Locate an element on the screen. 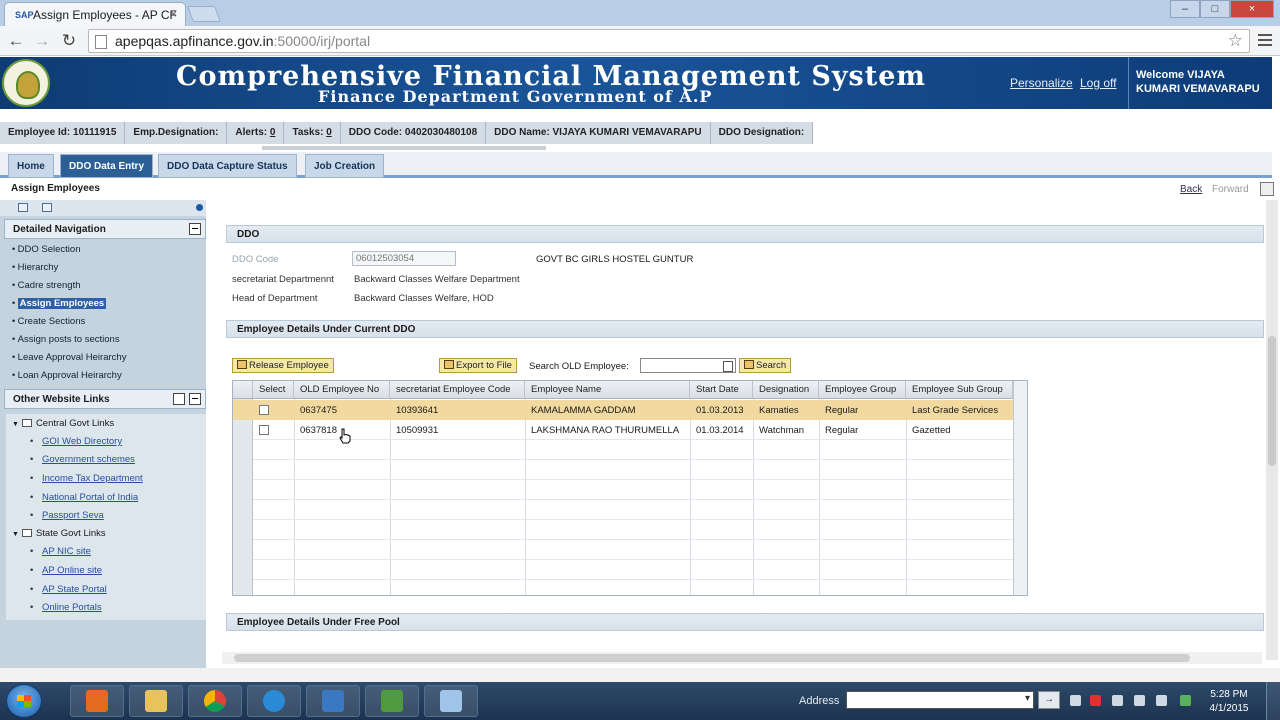 The height and width of the screenshot is (720, 1280). camtasia-app is located at coordinates (392, 701).